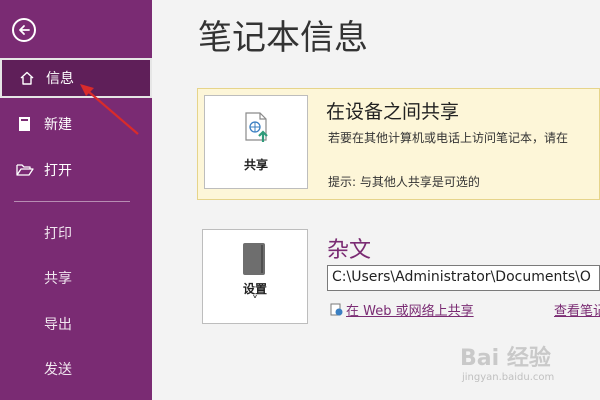 This screenshot has height=400, width=600. What do you see at coordinates (254, 259) in the screenshot?
I see `notebook-settings-icon` at bounding box center [254, 259].